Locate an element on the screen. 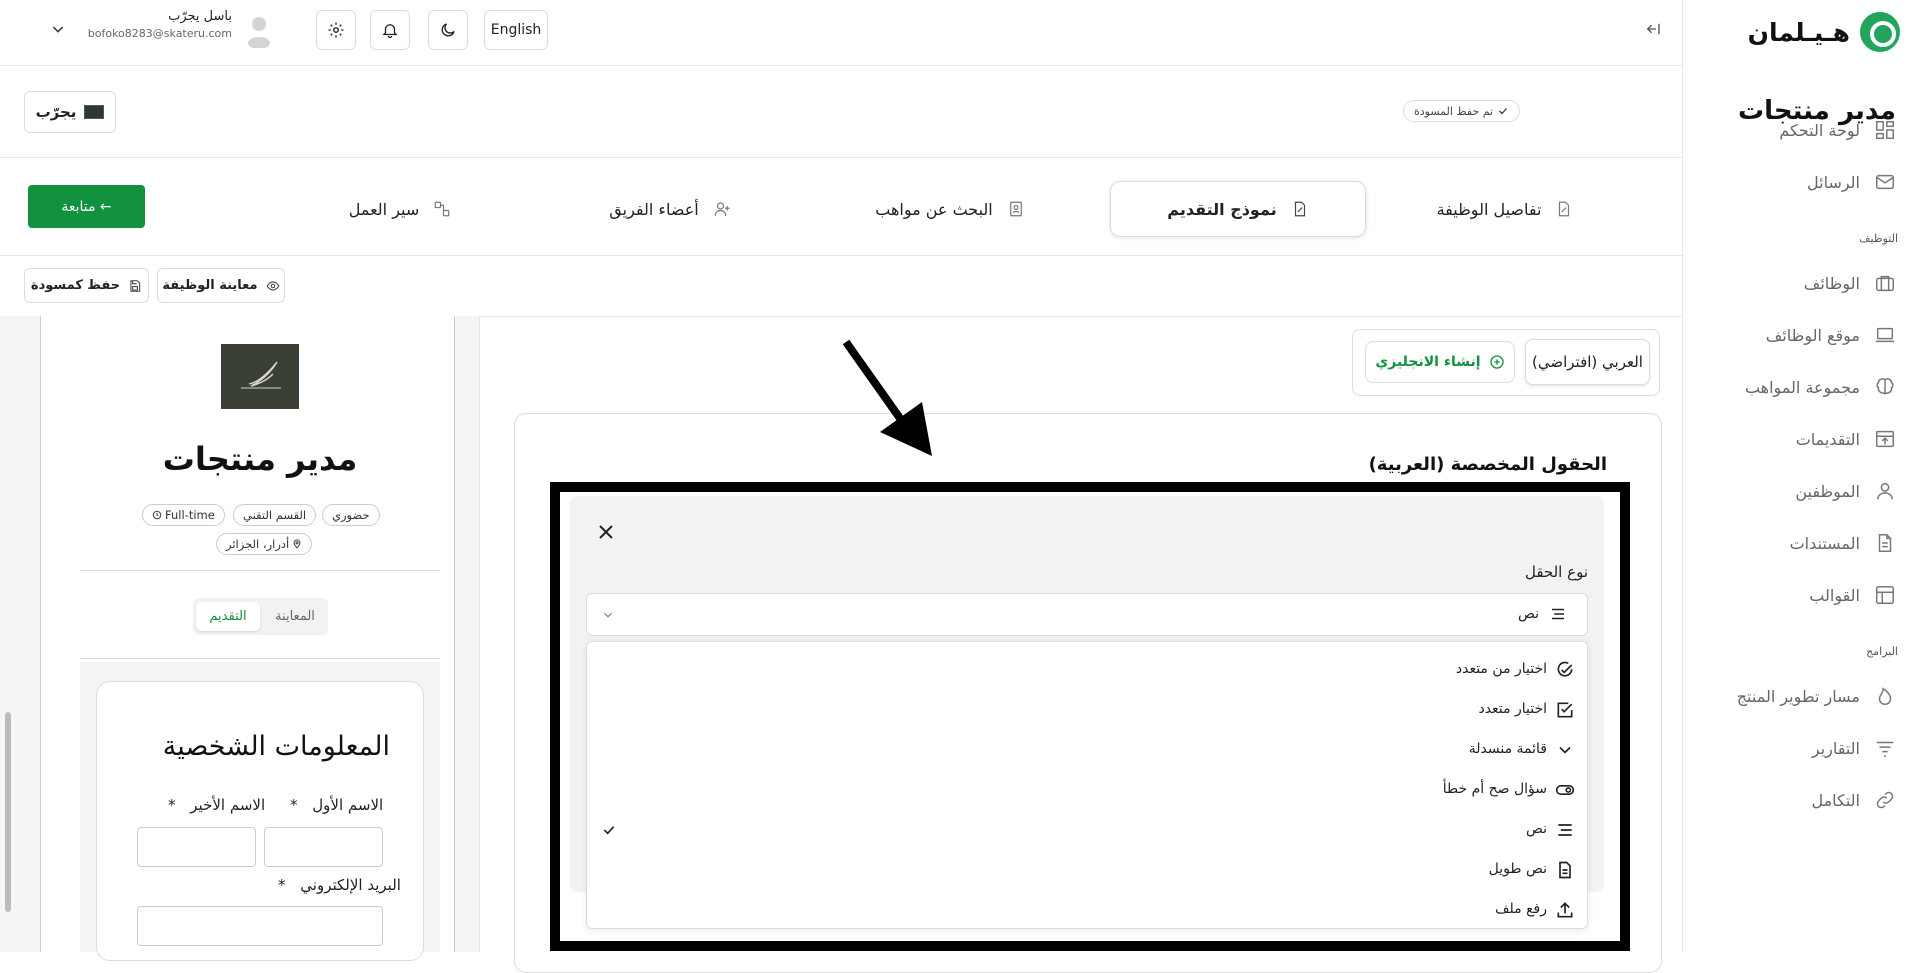 Image resolution: width=1920 pixels, height=973 pixels. gear-icon is located at coordinates (336, 30).